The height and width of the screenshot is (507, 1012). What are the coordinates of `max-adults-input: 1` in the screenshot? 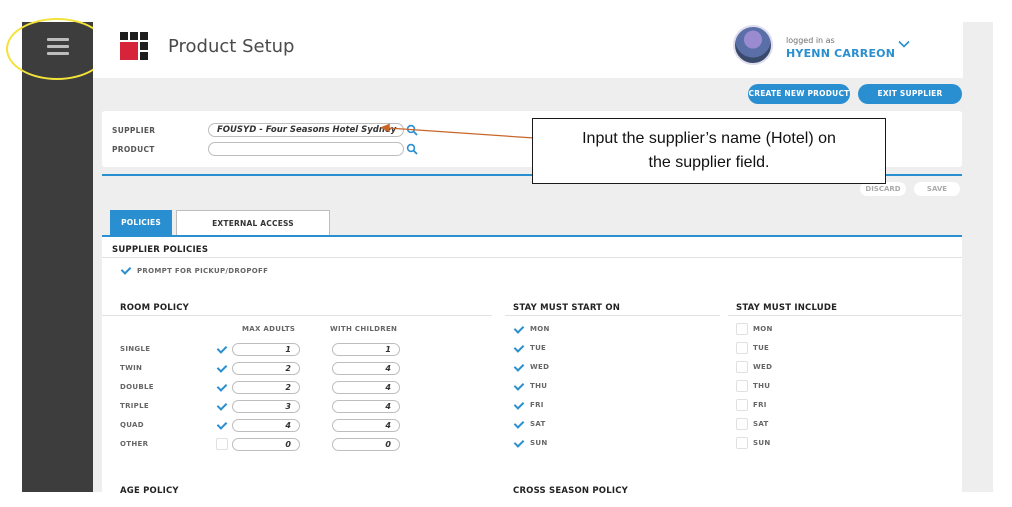 It's located at (266, 349).